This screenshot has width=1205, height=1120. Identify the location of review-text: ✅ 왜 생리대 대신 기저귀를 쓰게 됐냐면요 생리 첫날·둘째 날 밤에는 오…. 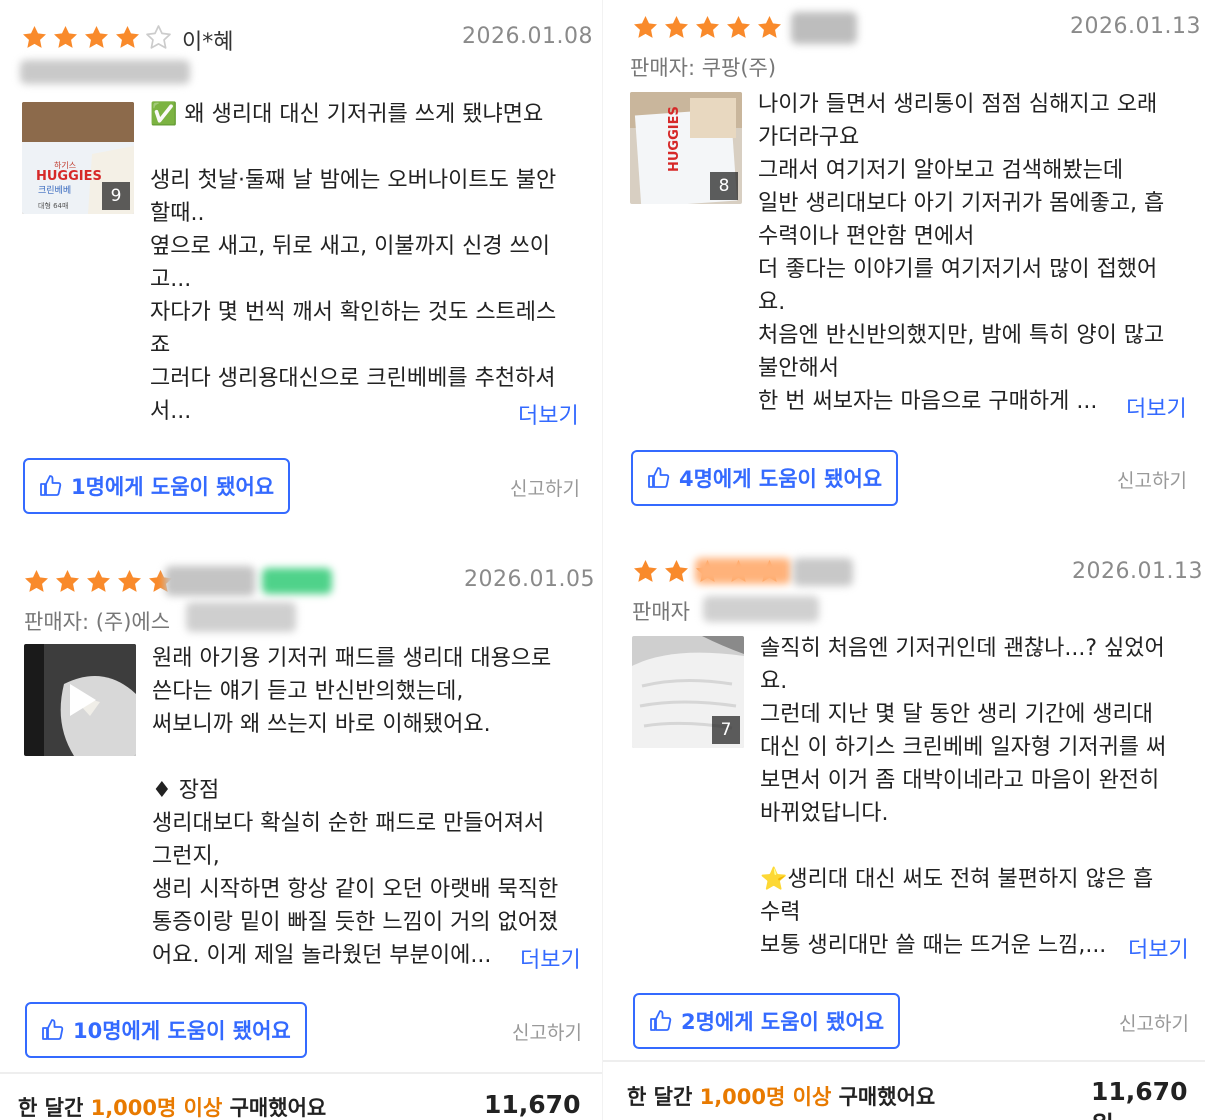
(353, 263).